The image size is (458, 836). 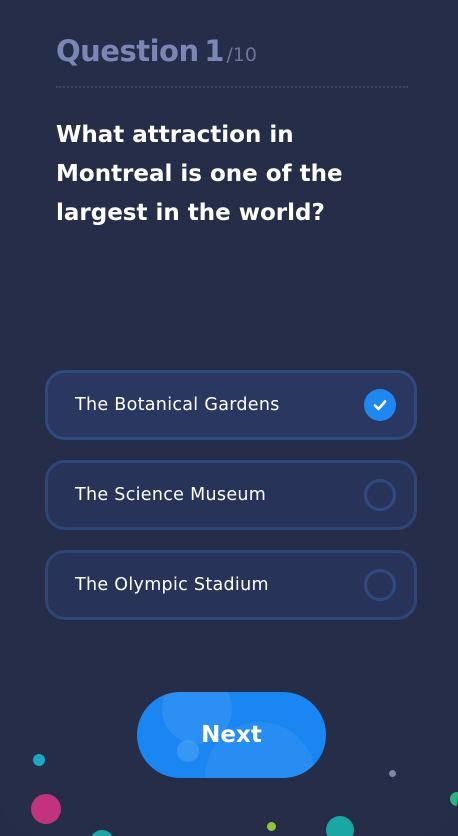 What do you see at coordinates (177, 405) in the screenshot?
I see `answer-option-label: The Botanical Gardens` at bounding box center [177, 405].